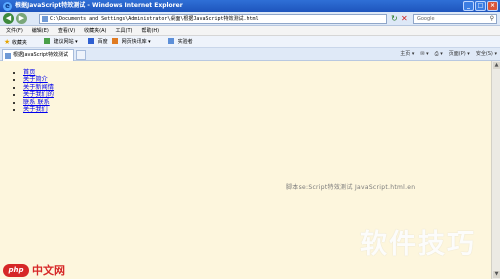 The height and width of the screenshot is (279, 500). I want to click on list-item: 关于我们的, so click(38, 94).